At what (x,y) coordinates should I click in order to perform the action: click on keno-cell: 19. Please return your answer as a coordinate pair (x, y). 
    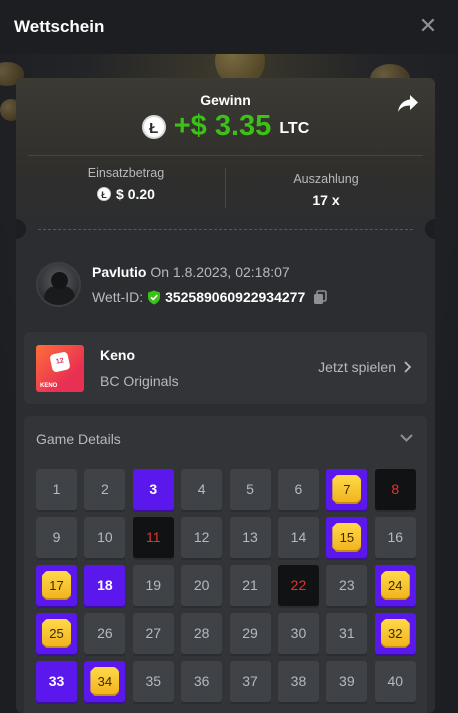
    Looking at the image, I should click on (153, 585).